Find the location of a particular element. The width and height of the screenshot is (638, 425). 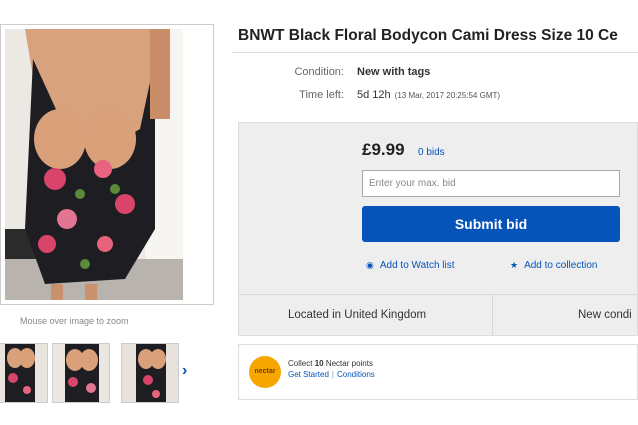

time-left-label: Time left: is located at coordinates (321, 95).